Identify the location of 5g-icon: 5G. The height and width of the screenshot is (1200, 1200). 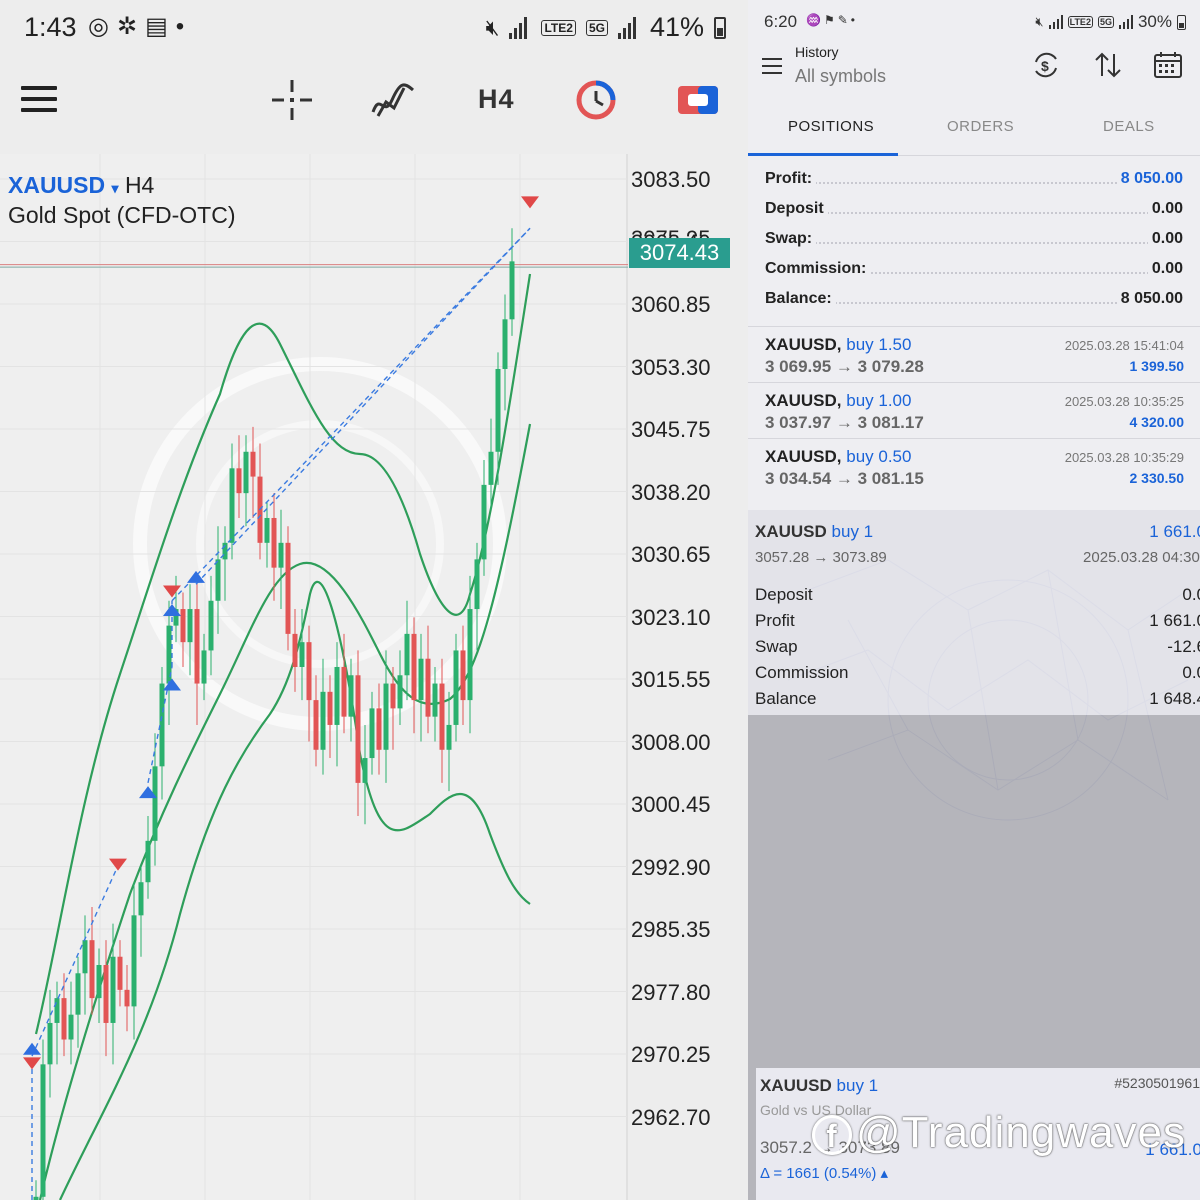
(1105, 22).